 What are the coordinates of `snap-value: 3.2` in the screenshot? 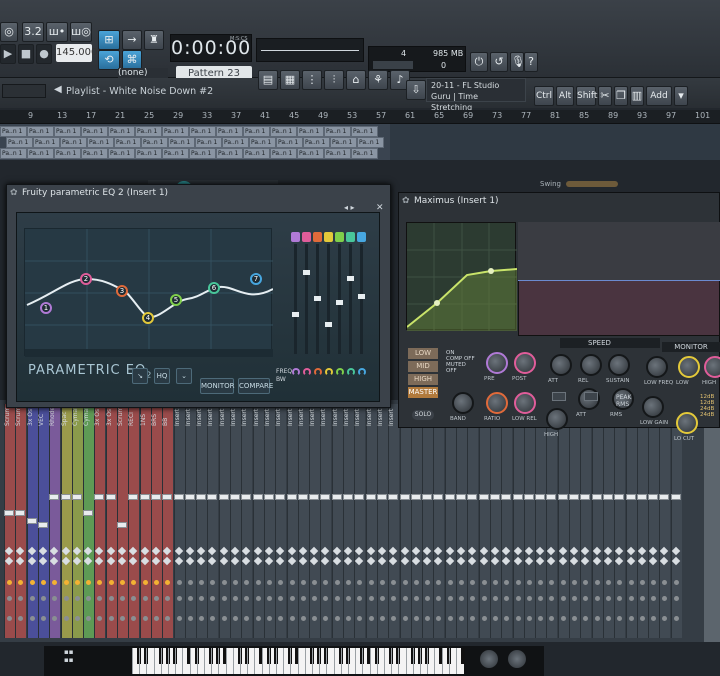 It's located at (33, 32).